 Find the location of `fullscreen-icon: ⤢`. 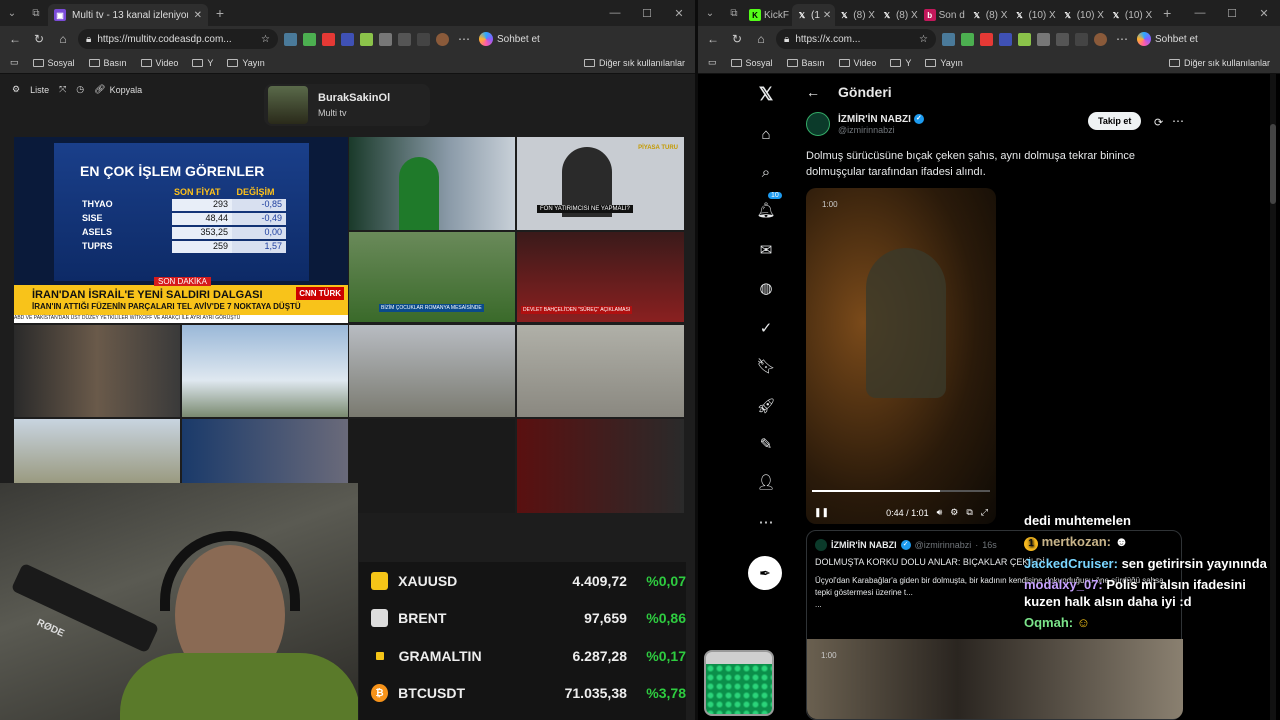

fullscreen-icon: ⤢ is located at coordinates (984, 512).